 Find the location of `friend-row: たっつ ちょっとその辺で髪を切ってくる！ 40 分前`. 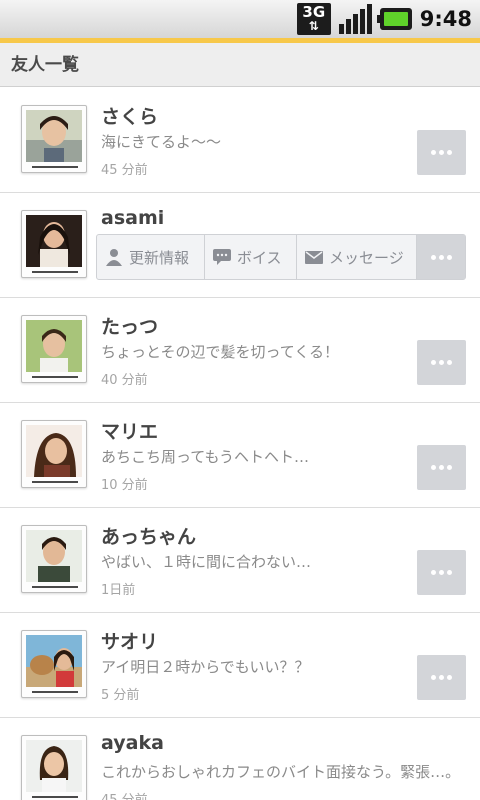

friend-row: たっつ ちょっとその辺で髪を切ってくる！ 40 分前 is located at coordinates (240, 350).